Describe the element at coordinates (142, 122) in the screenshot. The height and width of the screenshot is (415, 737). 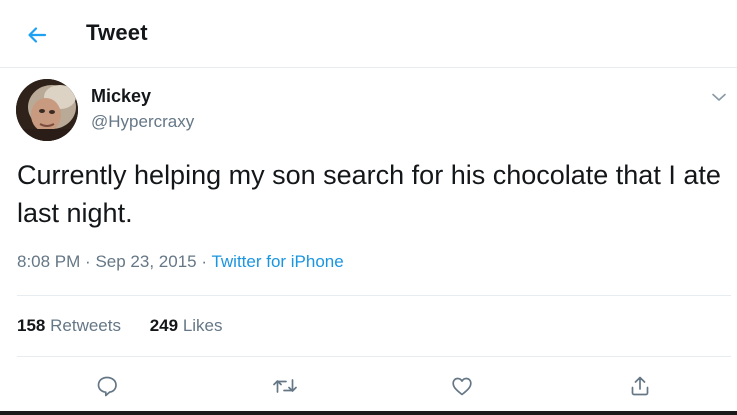
I see `author-handle: @Hypercraxy` at that location.